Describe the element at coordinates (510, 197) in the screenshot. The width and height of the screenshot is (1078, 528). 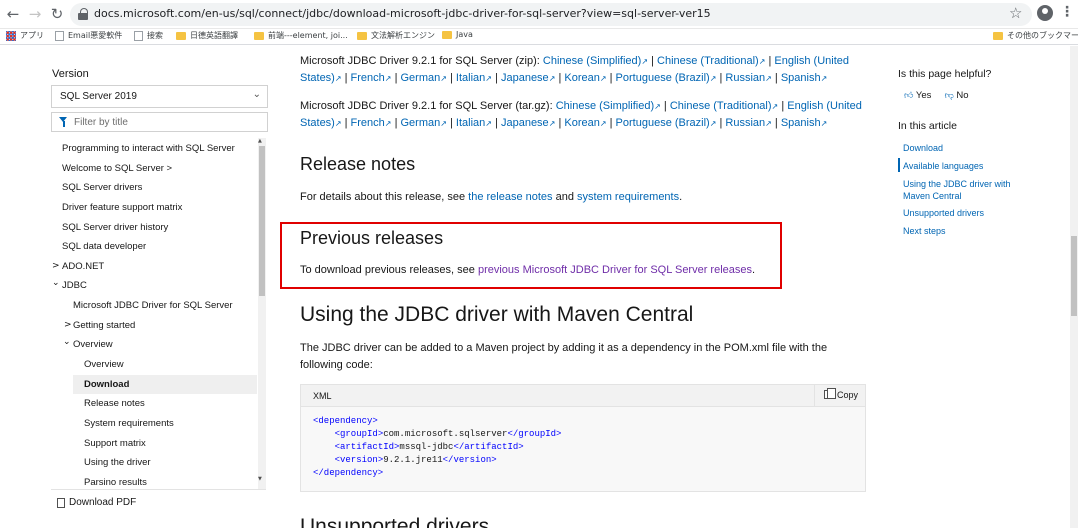
I see `release-notes-link: the release notes` at that location.